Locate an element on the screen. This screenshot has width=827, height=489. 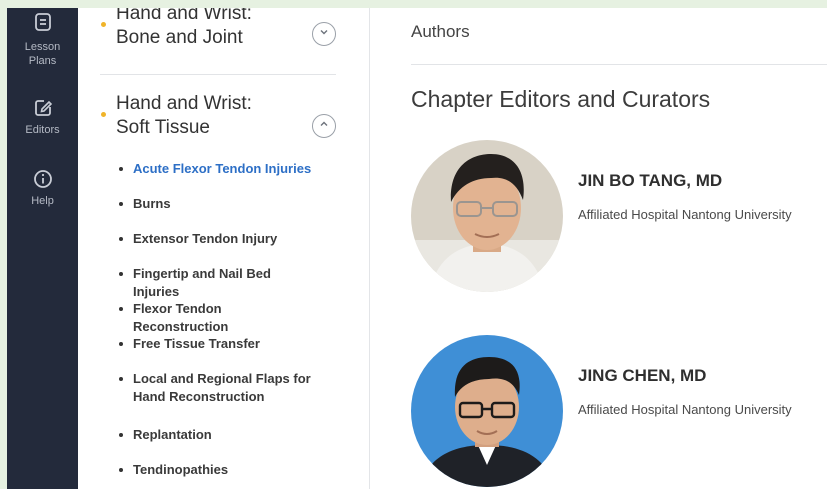
chevron-down-icon is located at coordinates (324, 34).